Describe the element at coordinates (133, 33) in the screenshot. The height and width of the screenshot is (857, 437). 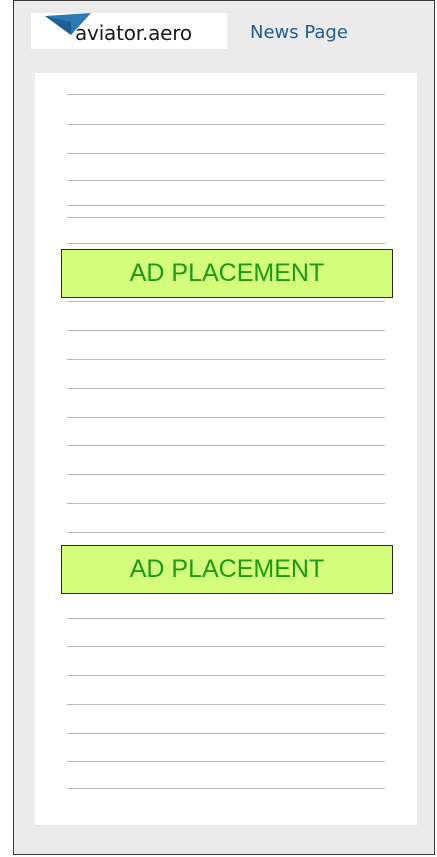
I see `logo-text: aviator.aero` at that location.